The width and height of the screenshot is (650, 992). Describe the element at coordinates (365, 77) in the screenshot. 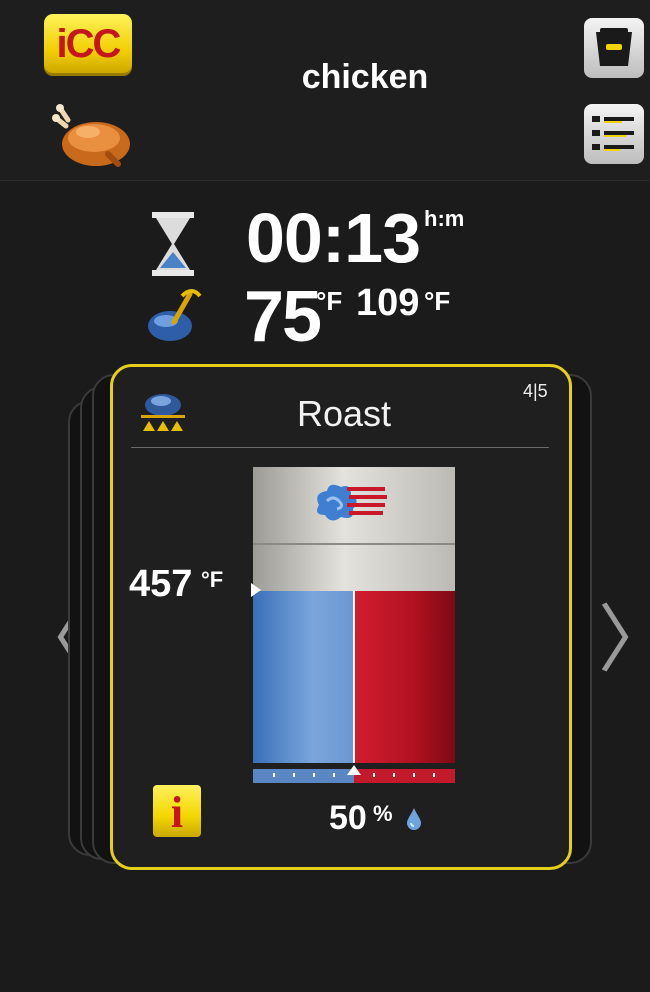

I see `recipe-title: chicken` at that location.